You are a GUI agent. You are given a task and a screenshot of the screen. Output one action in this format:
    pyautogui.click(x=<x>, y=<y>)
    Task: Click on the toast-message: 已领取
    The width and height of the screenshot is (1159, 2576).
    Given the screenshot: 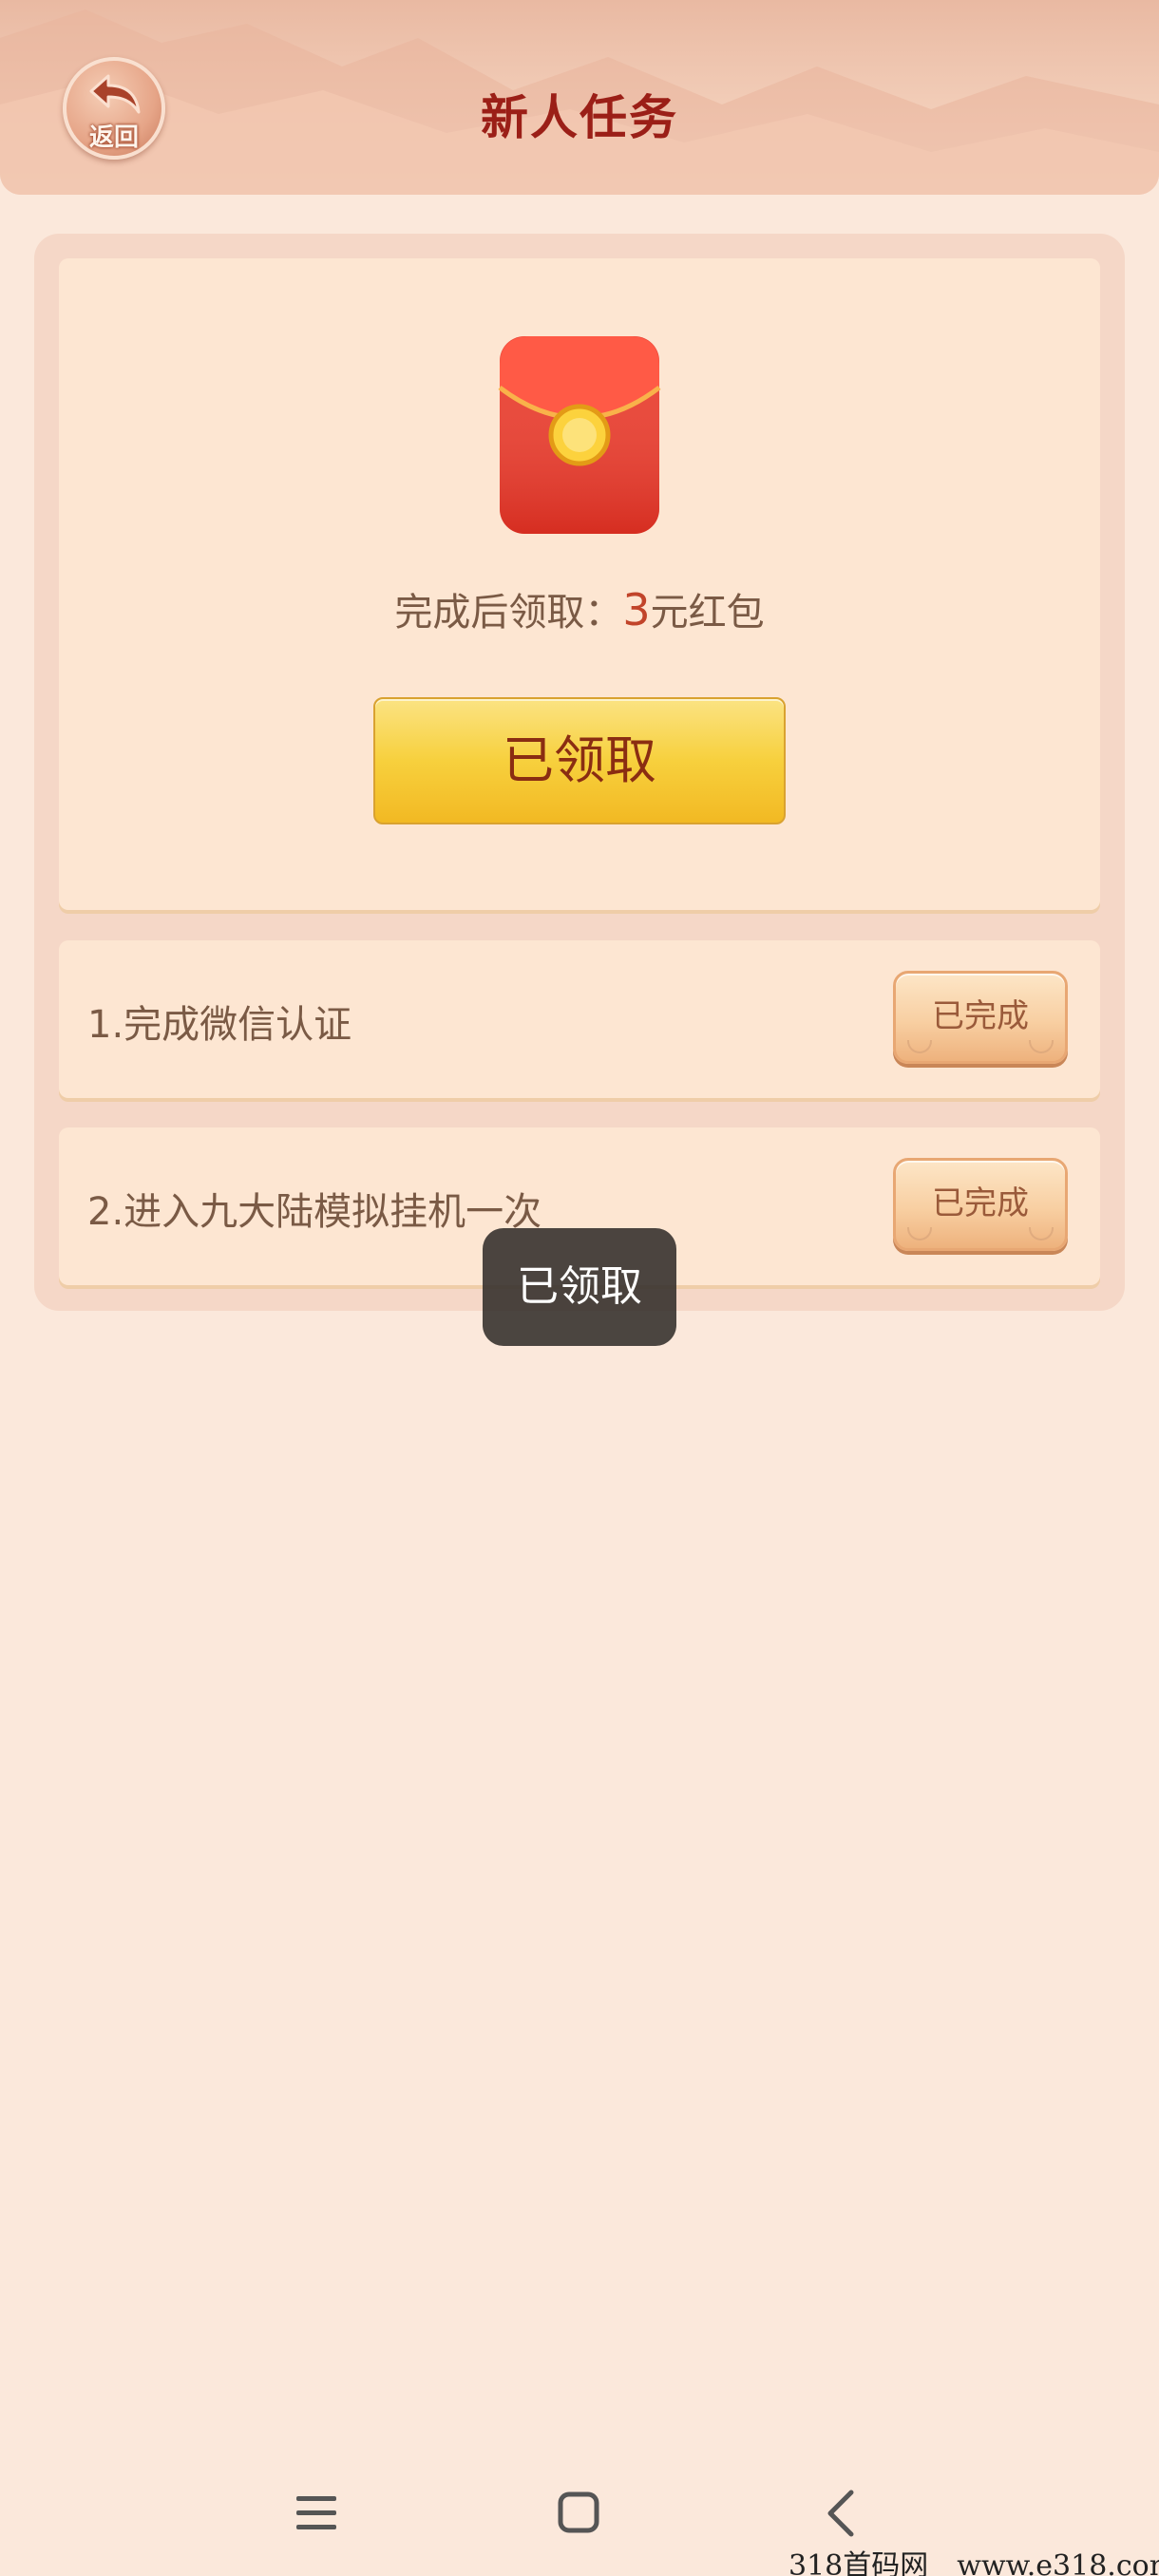 What is the action you would take?
    pyautogui.click(x=579, y=1287)
    